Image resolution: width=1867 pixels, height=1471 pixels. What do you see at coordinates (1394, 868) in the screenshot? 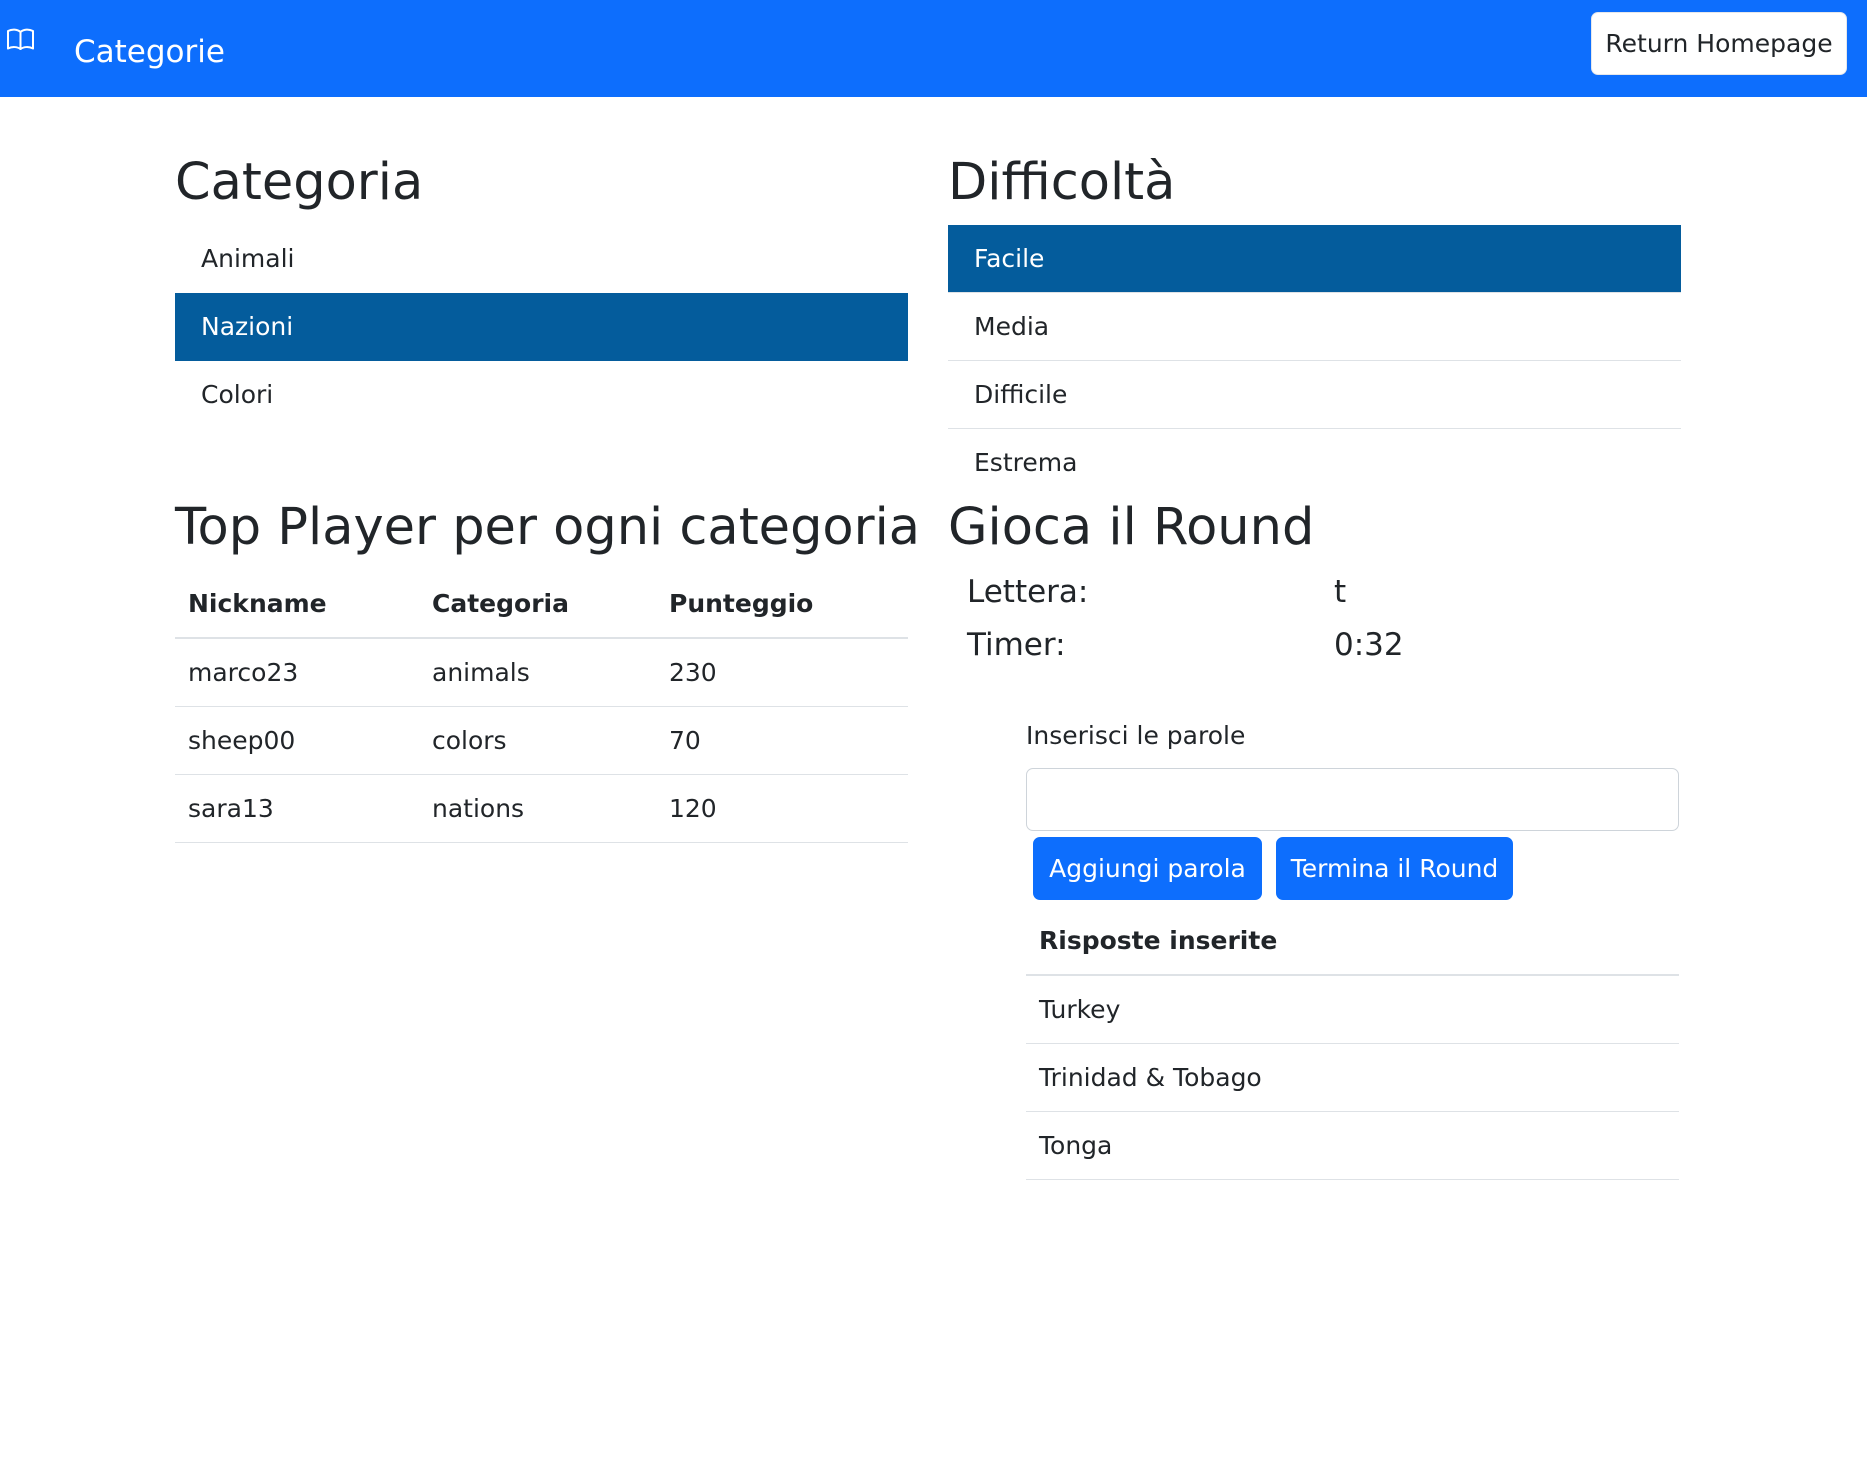
I see `end-round-button: Termina il Round` at bounding box center [1394, 868].